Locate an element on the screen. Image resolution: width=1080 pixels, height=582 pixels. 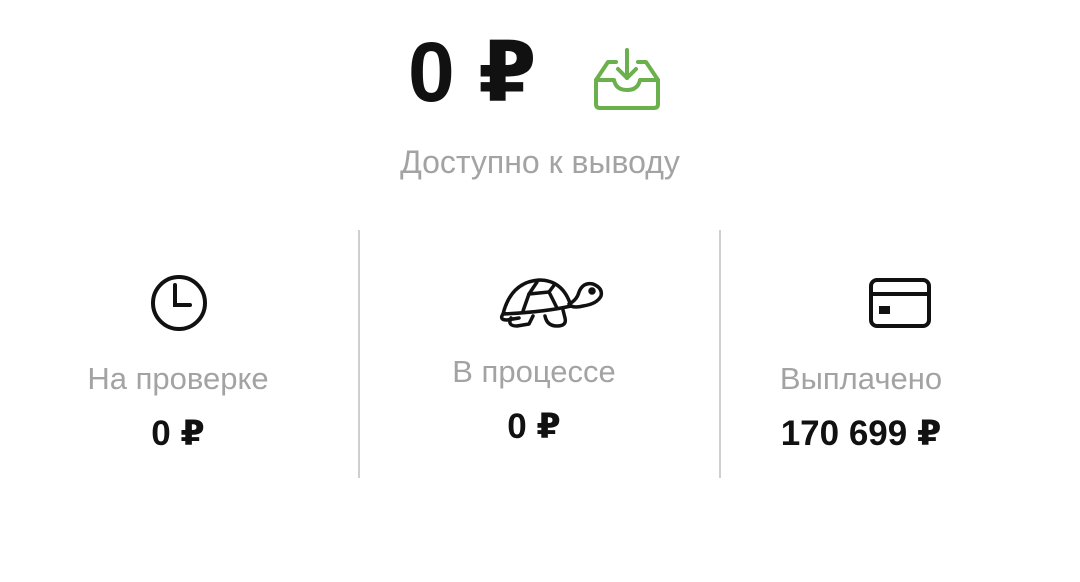
available-balance-amount: 0 ₽ is located at coordinates (472, 72).